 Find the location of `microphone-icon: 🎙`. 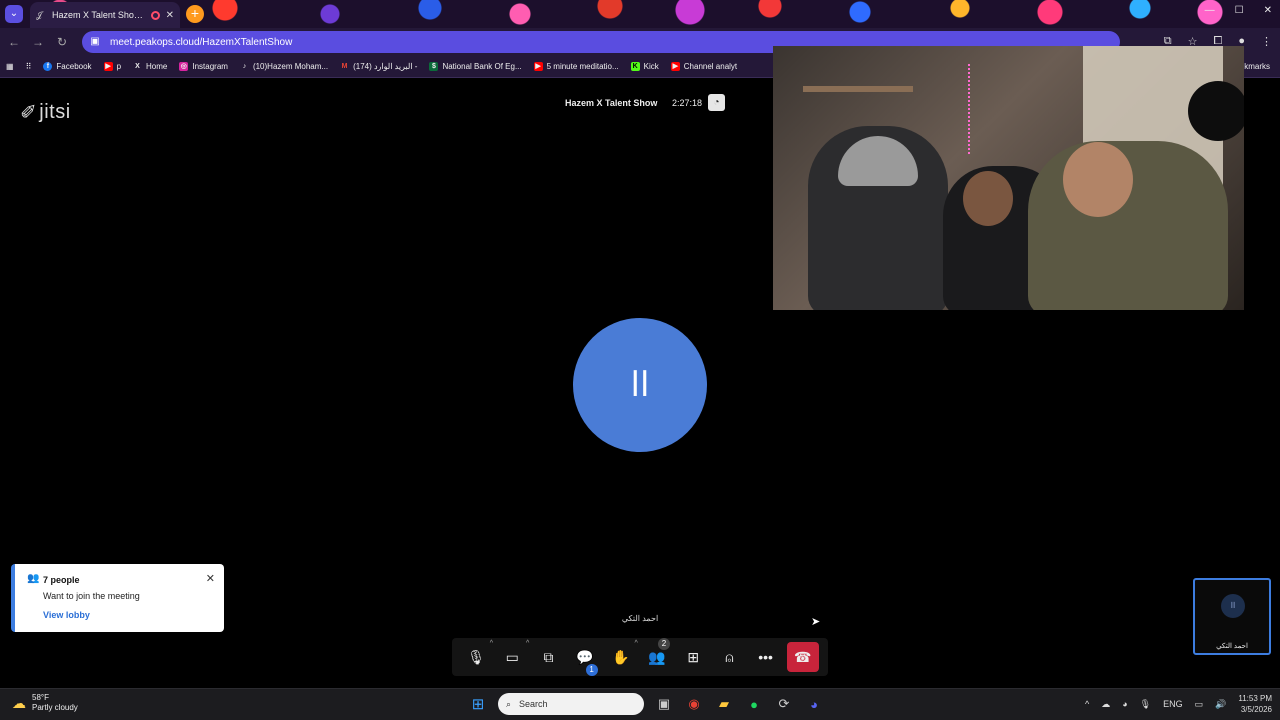

microphone-icon: 🎙 is located at coordinates (476, 656).